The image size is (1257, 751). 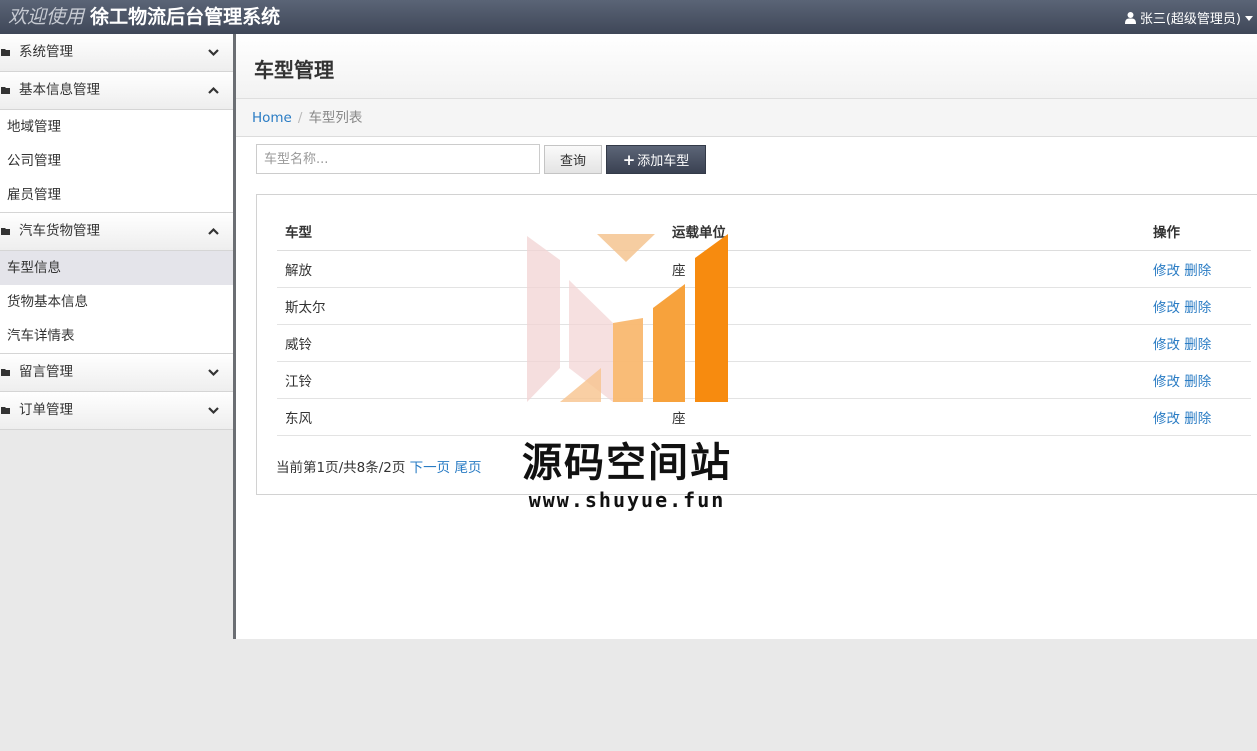 What do you see at coordinates (627, 318) in the screenshot?
I see `watermark-logo-icon` at bounding box center [627, 318].